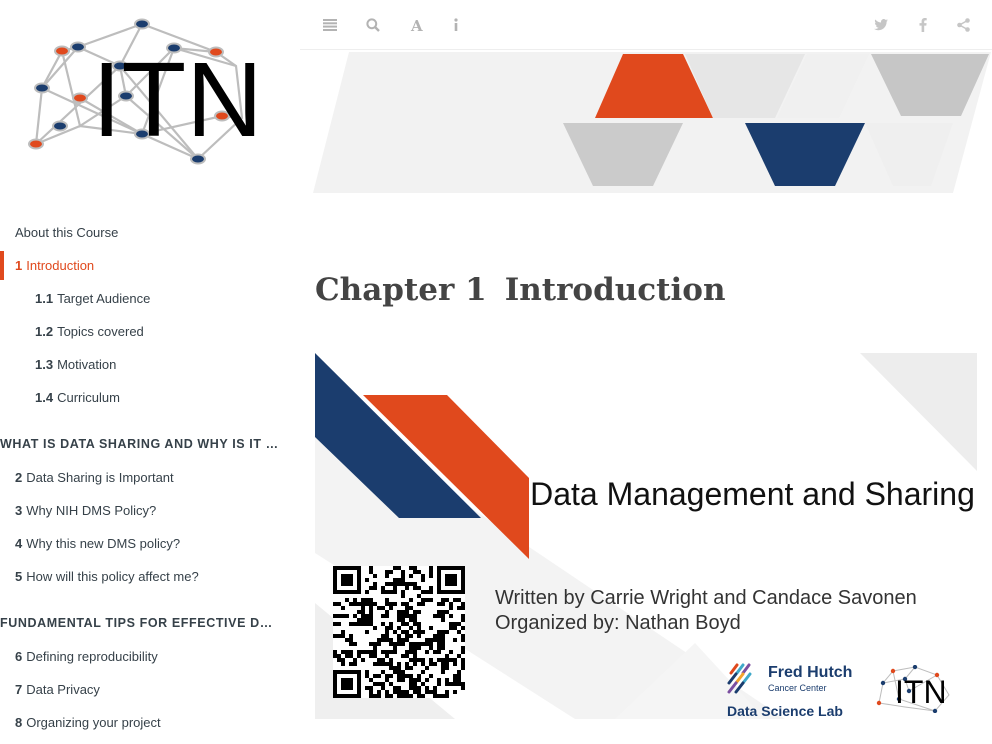 The height and width of the screenshot is (744, 992). I want to click on info-icon, so click(456, 25).